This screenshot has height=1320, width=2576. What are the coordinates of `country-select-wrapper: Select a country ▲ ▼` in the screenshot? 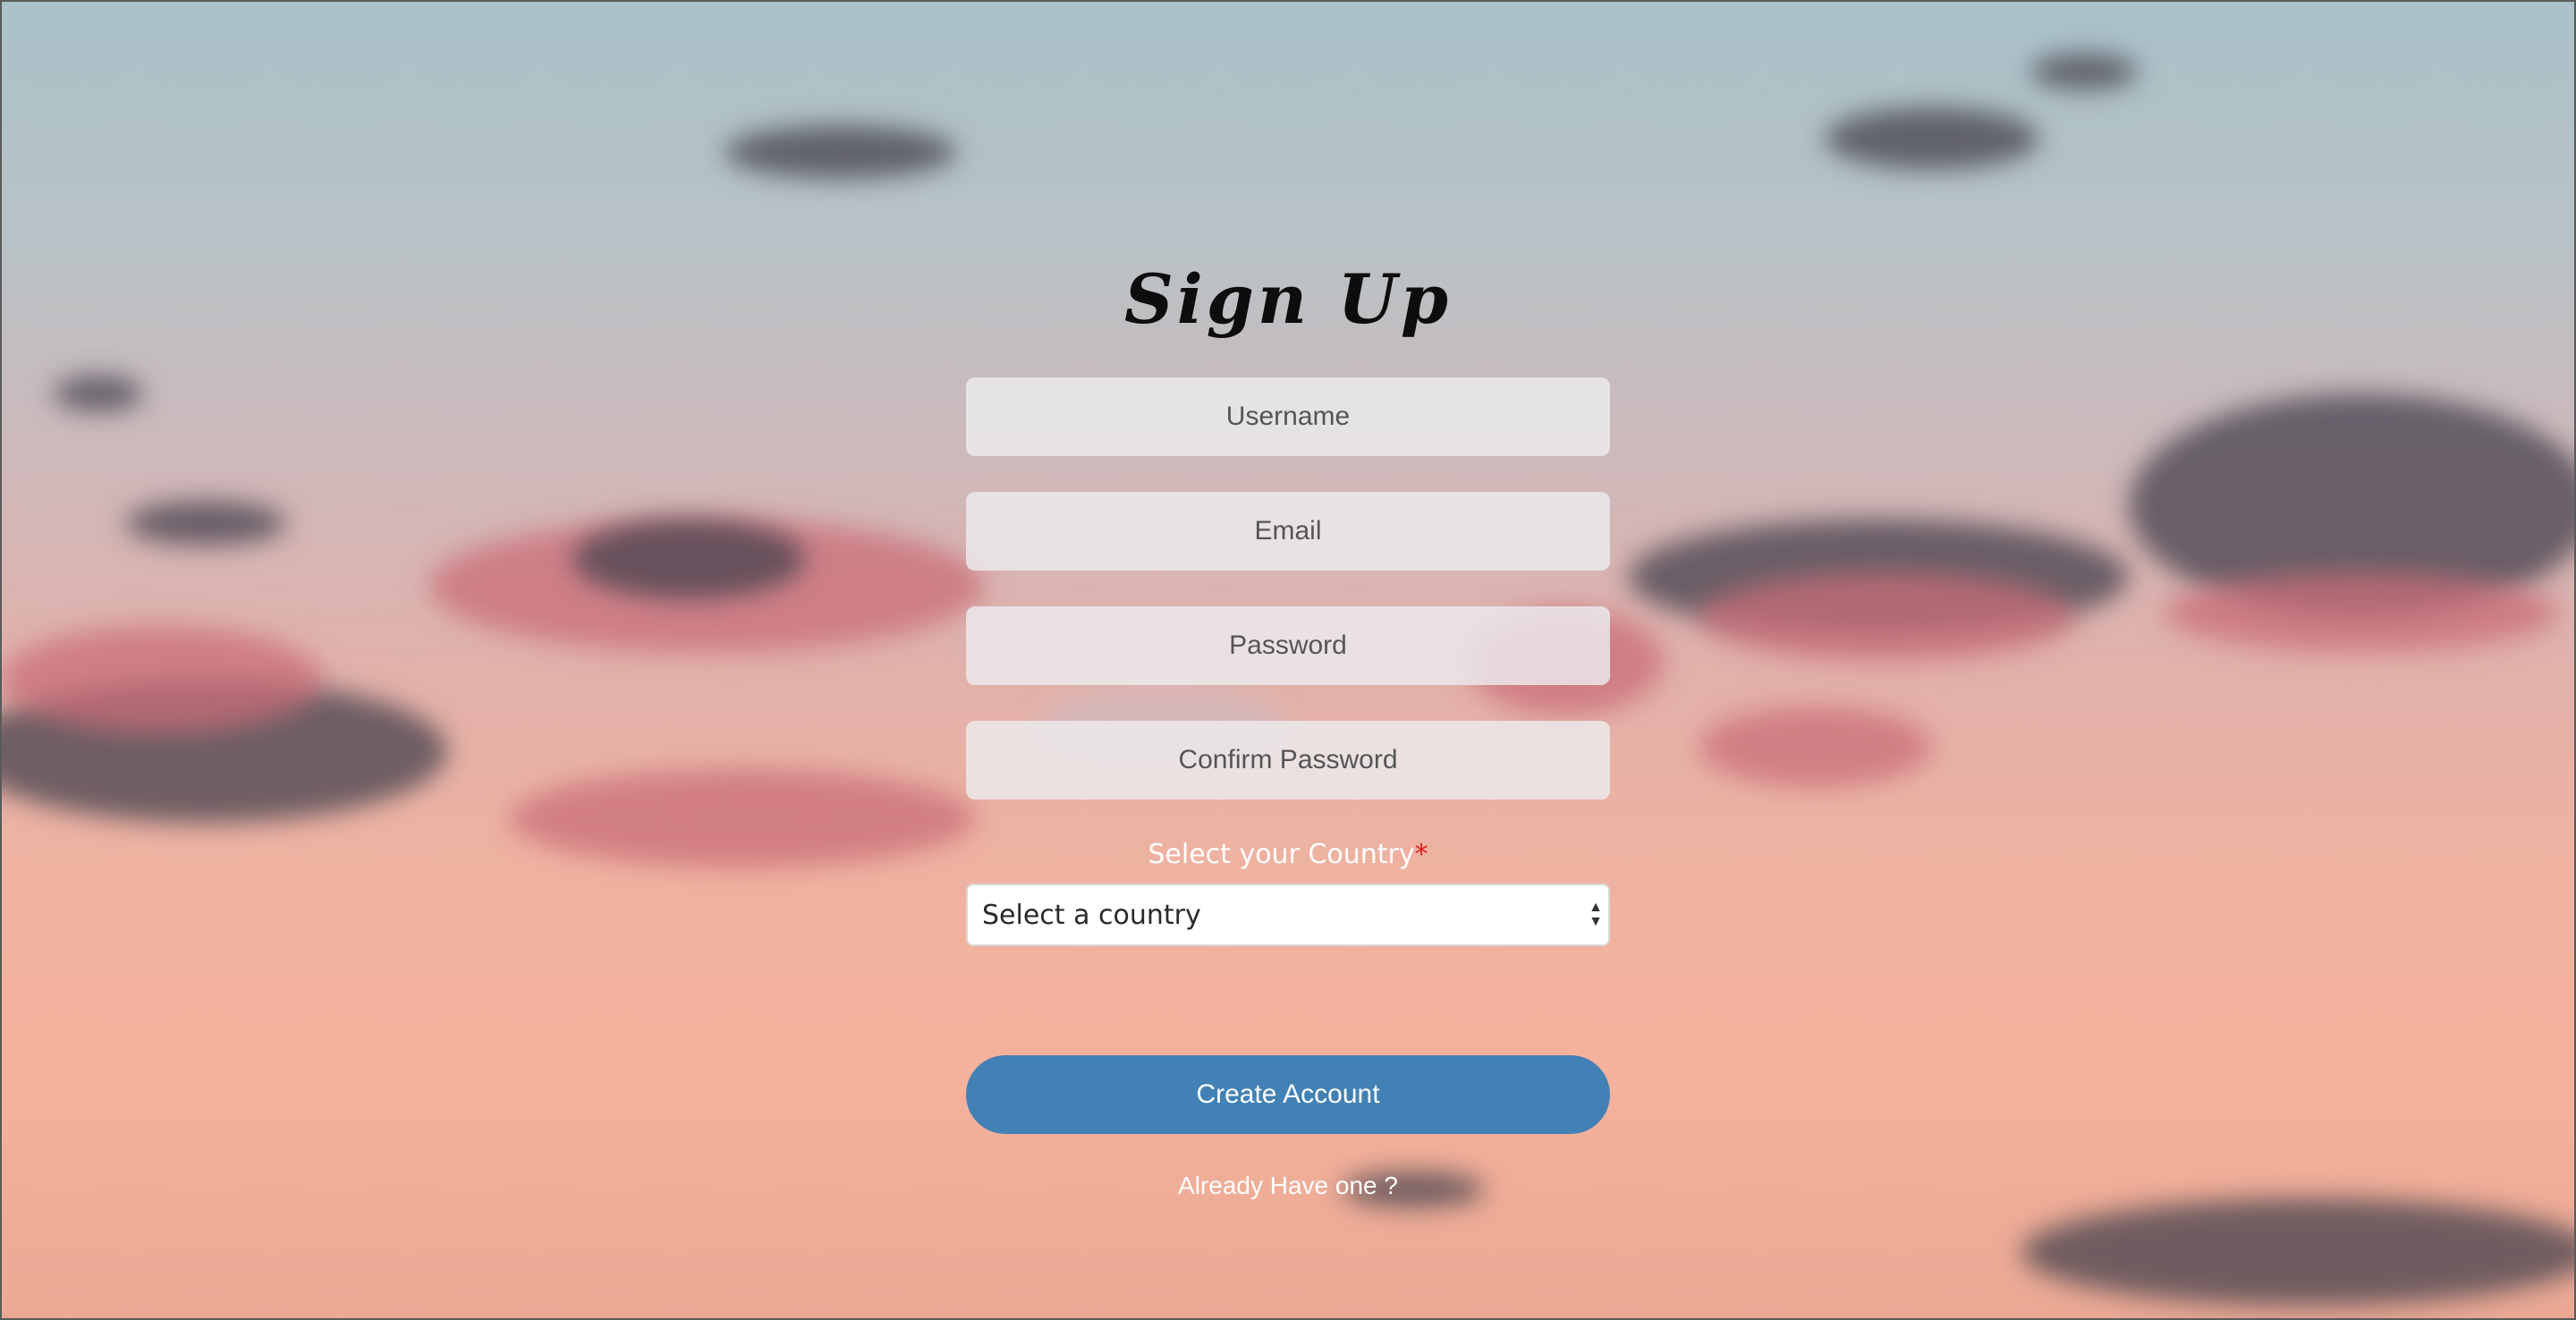 It's located at (1288, 915).